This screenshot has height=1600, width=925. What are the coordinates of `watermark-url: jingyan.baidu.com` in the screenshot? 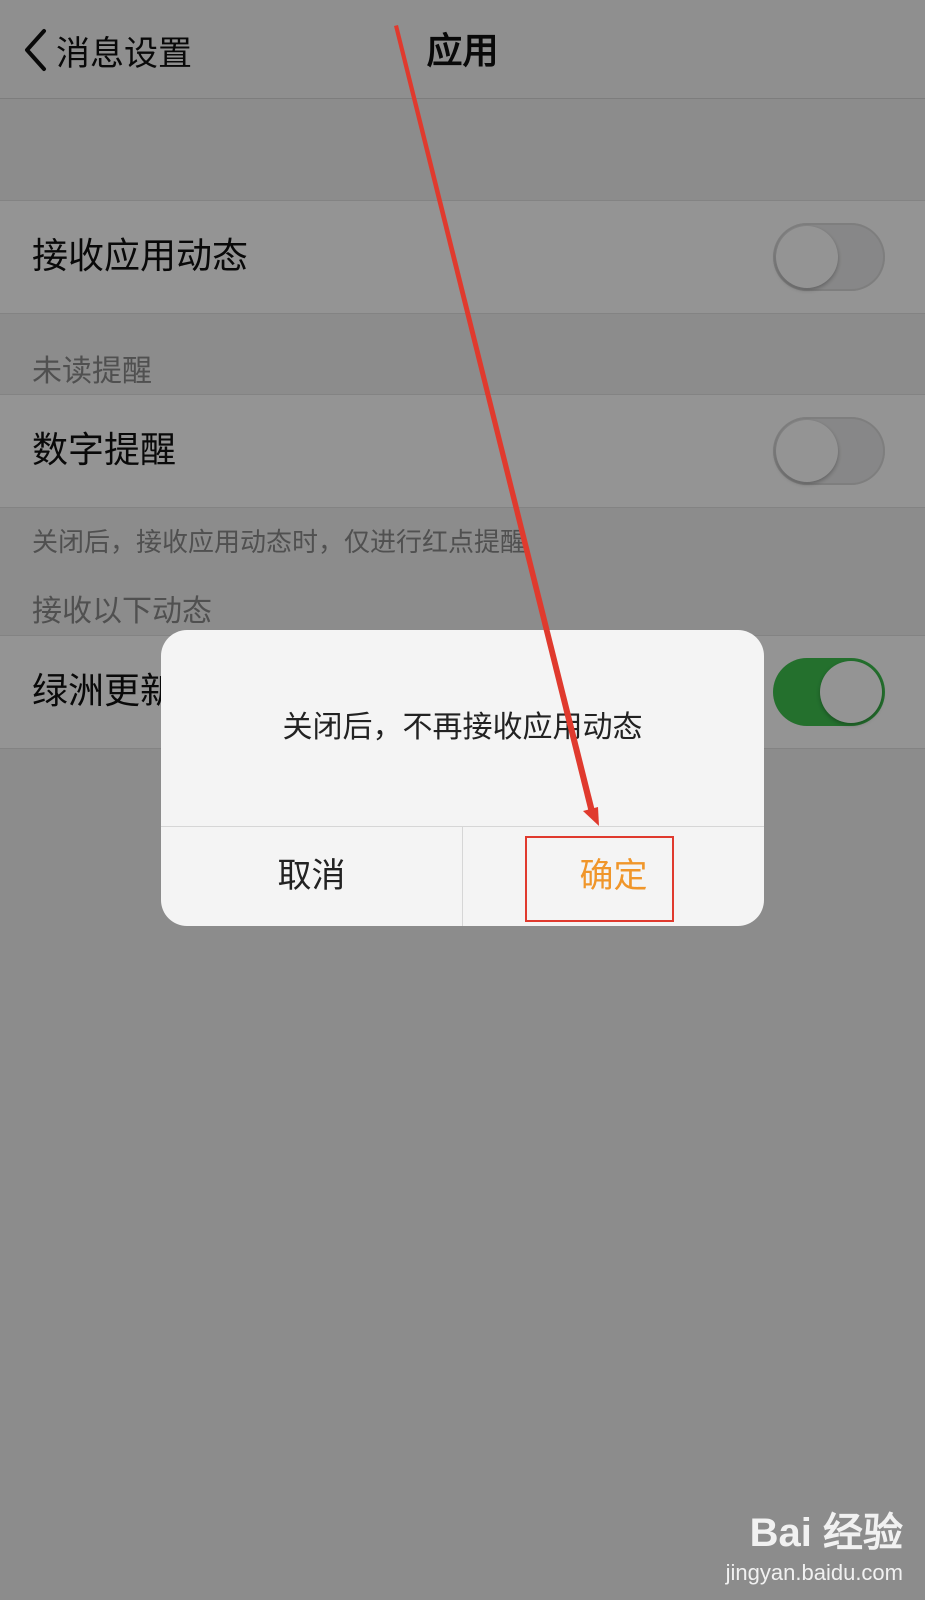 It's located at (814, 1572).